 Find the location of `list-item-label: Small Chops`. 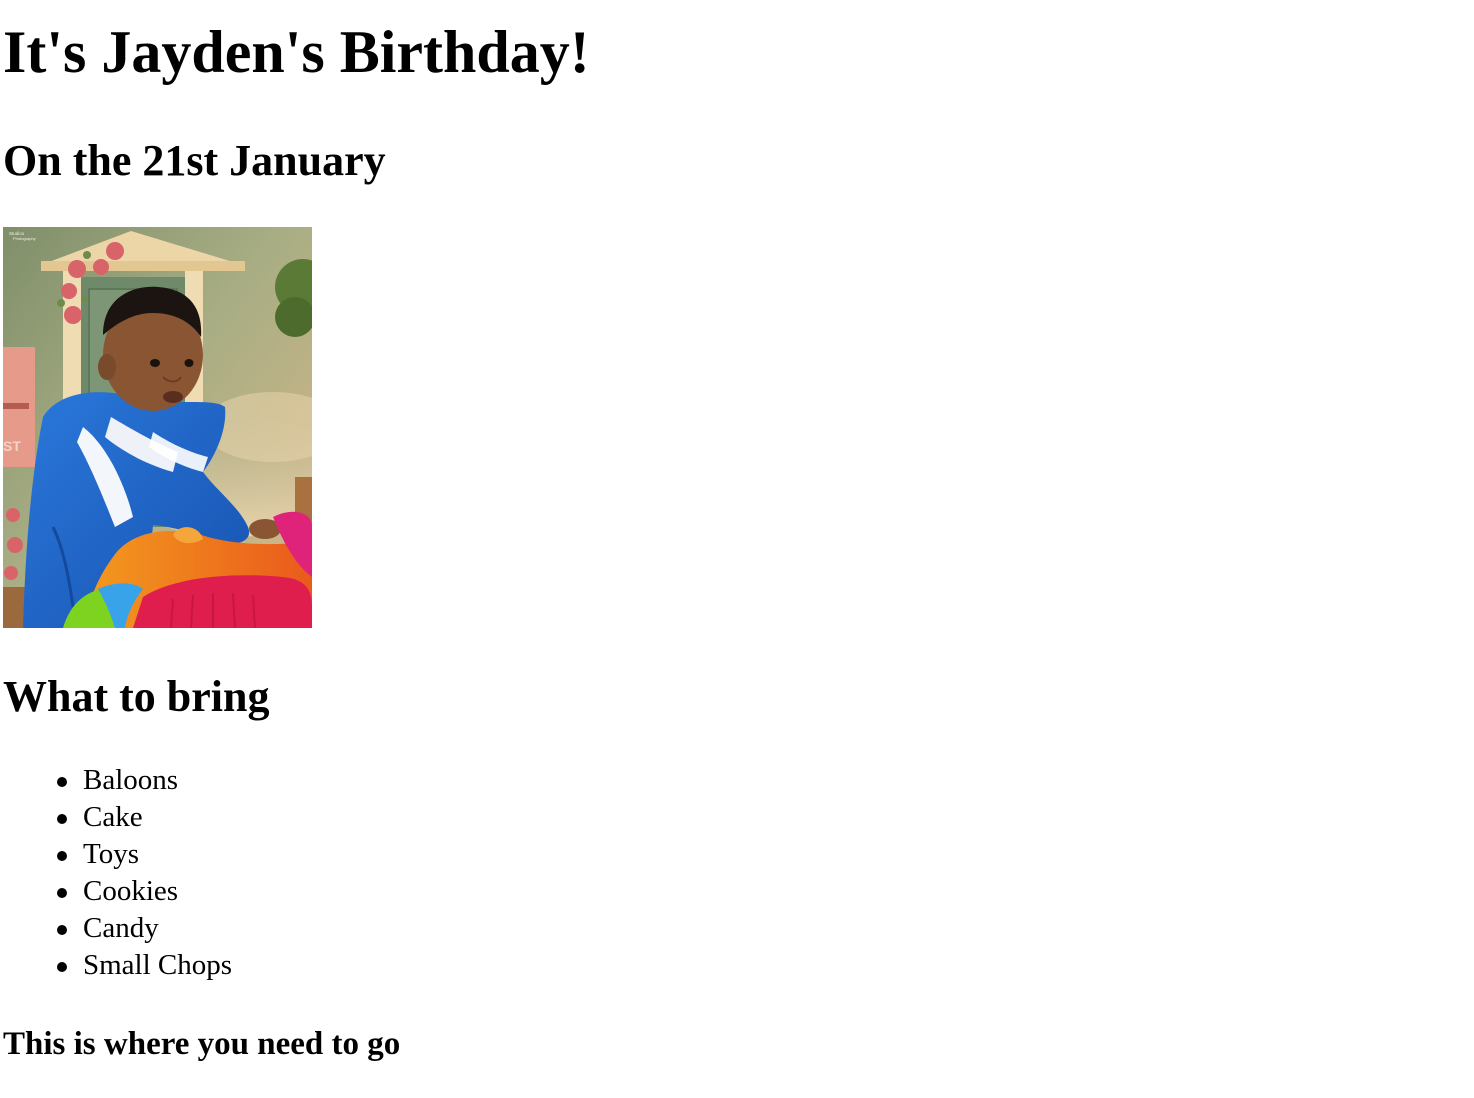

list-item-label: Small Chops is located at coordinates (158, 965).